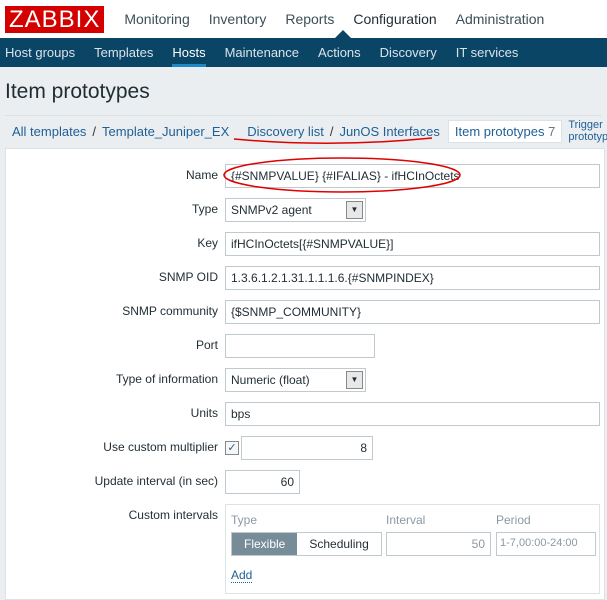 The height and width of the screenshot is (600, 607). I want to click on row-multiplier: Use custom multiplier ✓ 8, so click(305, 448).